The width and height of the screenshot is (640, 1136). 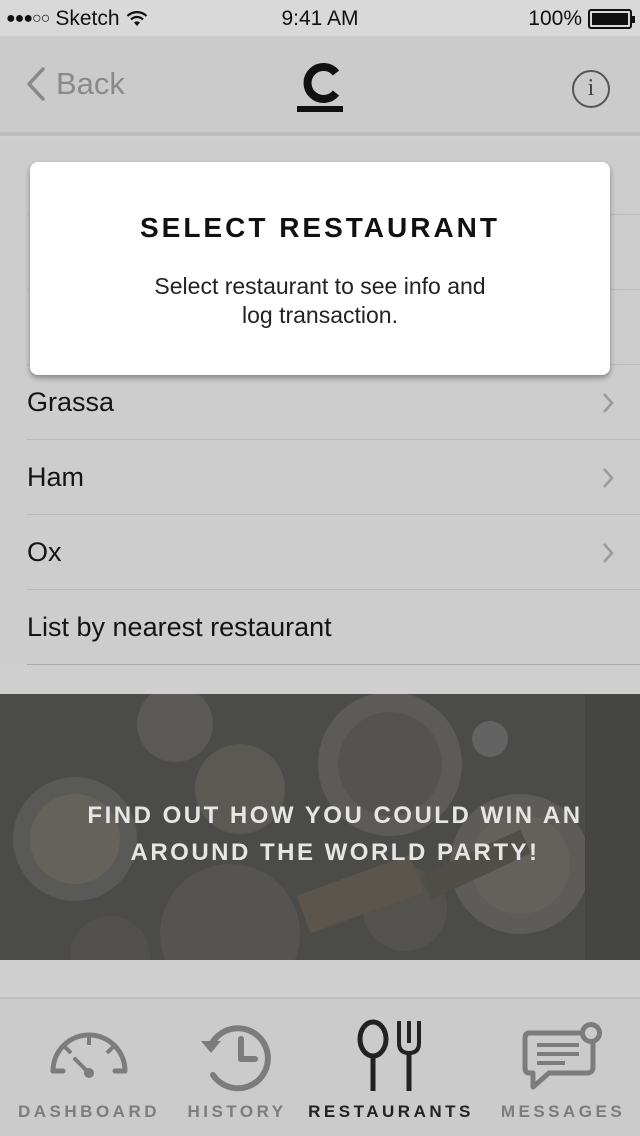 I want to click on banner-line-2: AROUND THE WORLD PARTY!, so click(x=335, y=852).